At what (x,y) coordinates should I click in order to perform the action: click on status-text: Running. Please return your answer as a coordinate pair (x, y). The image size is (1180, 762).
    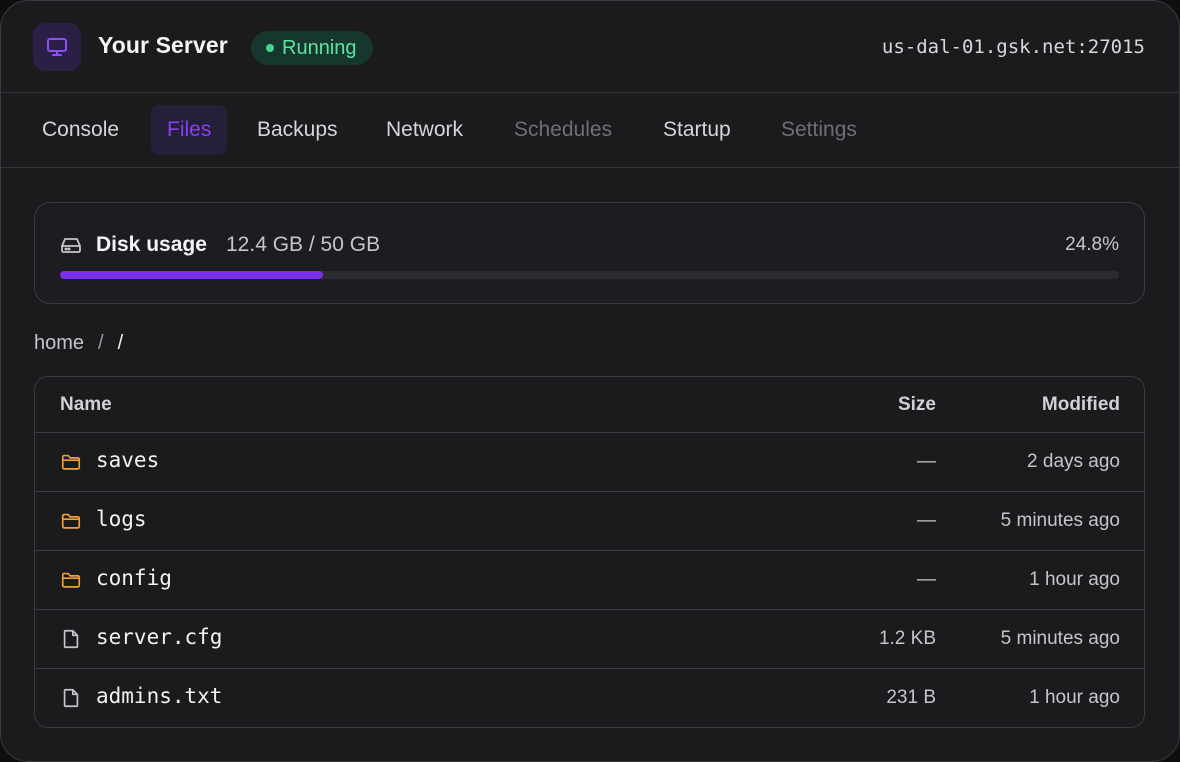
    Looking at the image, I should click on (319, 47).